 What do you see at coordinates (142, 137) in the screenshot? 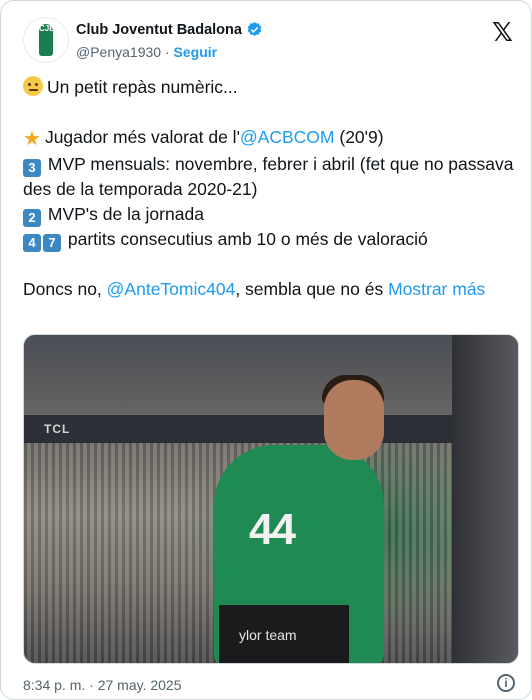
I see `line2-prefix: Jugador més valorat de l'` at bounding box center [142, 137].